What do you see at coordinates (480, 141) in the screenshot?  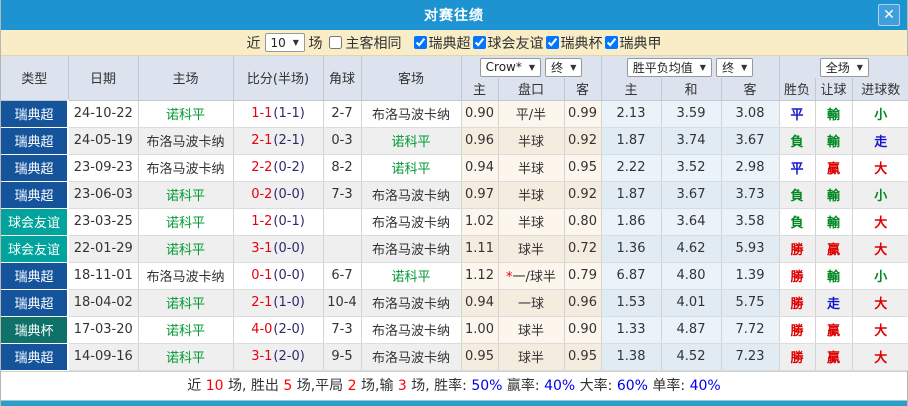 I see `home-odds: 0.96` at bounding box center [480, 141].